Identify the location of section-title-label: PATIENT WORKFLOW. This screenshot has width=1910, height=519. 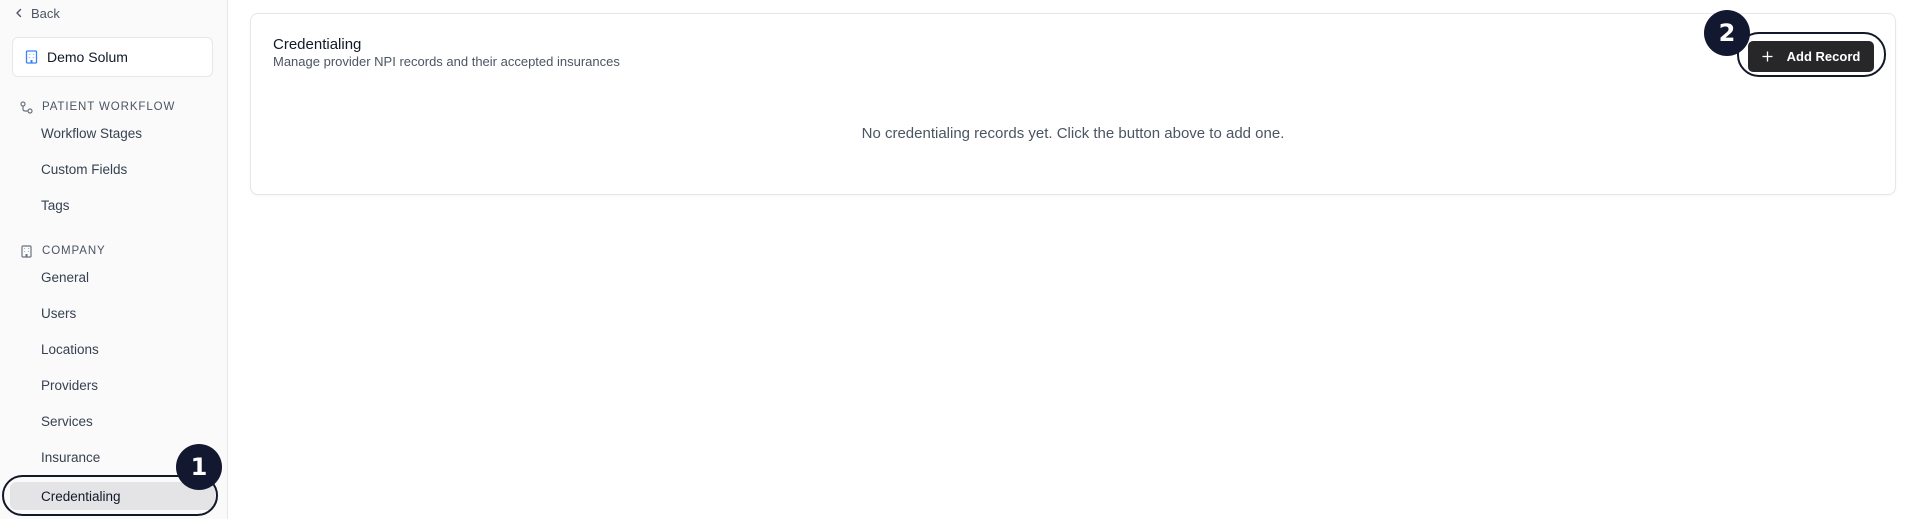
(109, 107).